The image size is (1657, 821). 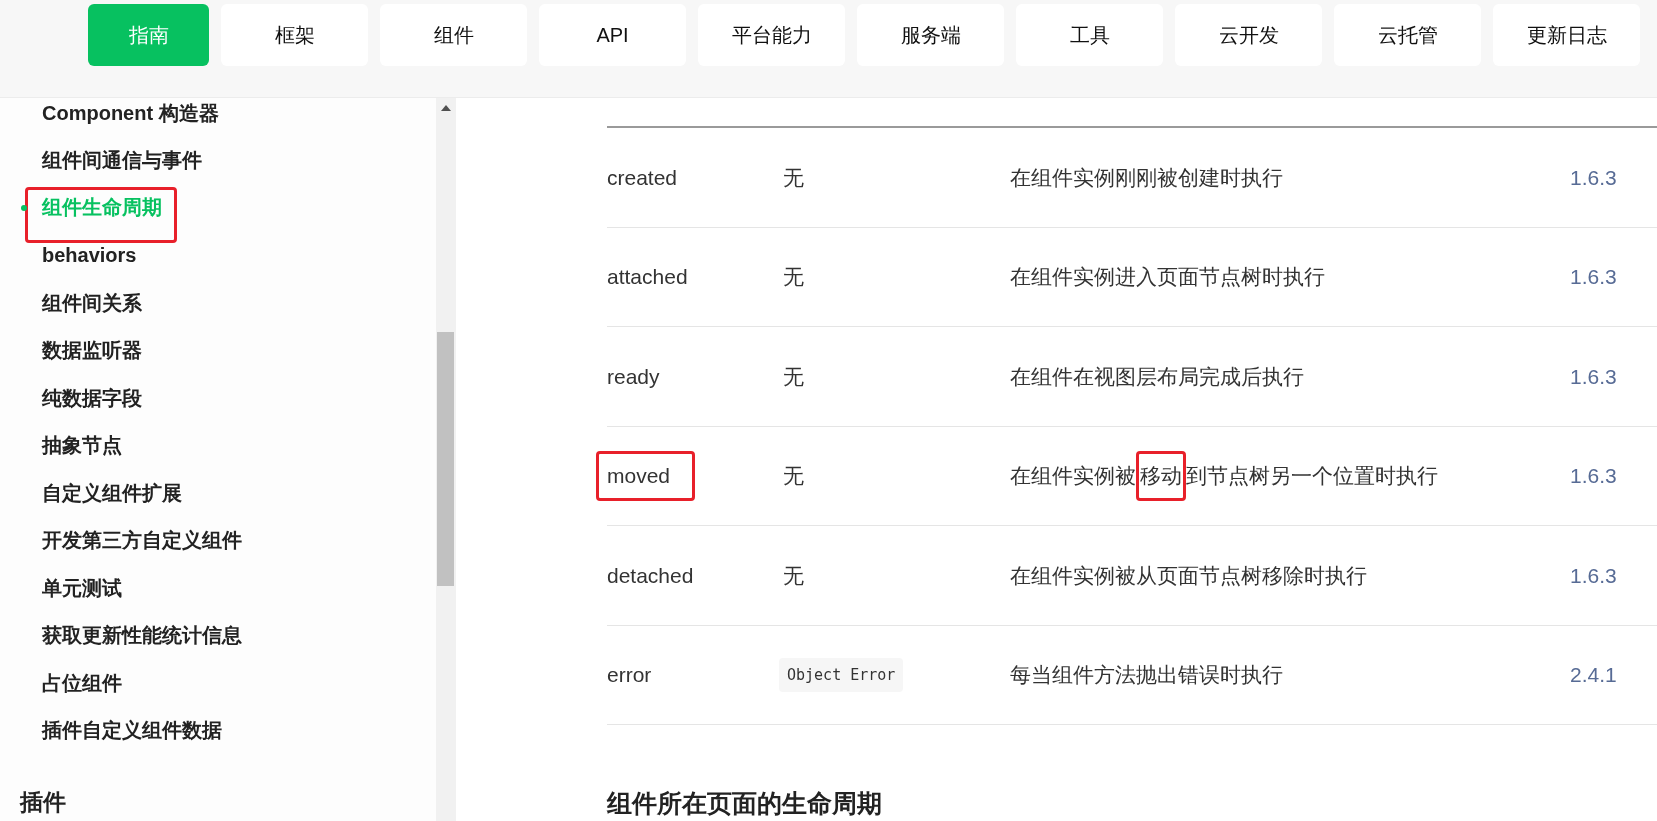 What do you see at coordinates (650, 575) in the screenshot?
I see `table-cell-text: detached` at bounding box center [650, 575].